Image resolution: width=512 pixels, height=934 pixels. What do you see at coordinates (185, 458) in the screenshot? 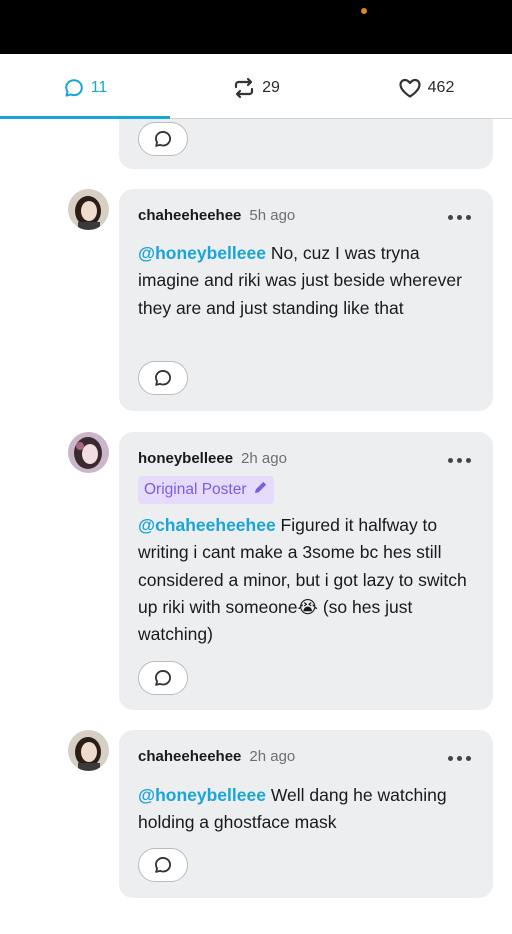
I see `username: honeybelleee` at bounding box center [185, 458].